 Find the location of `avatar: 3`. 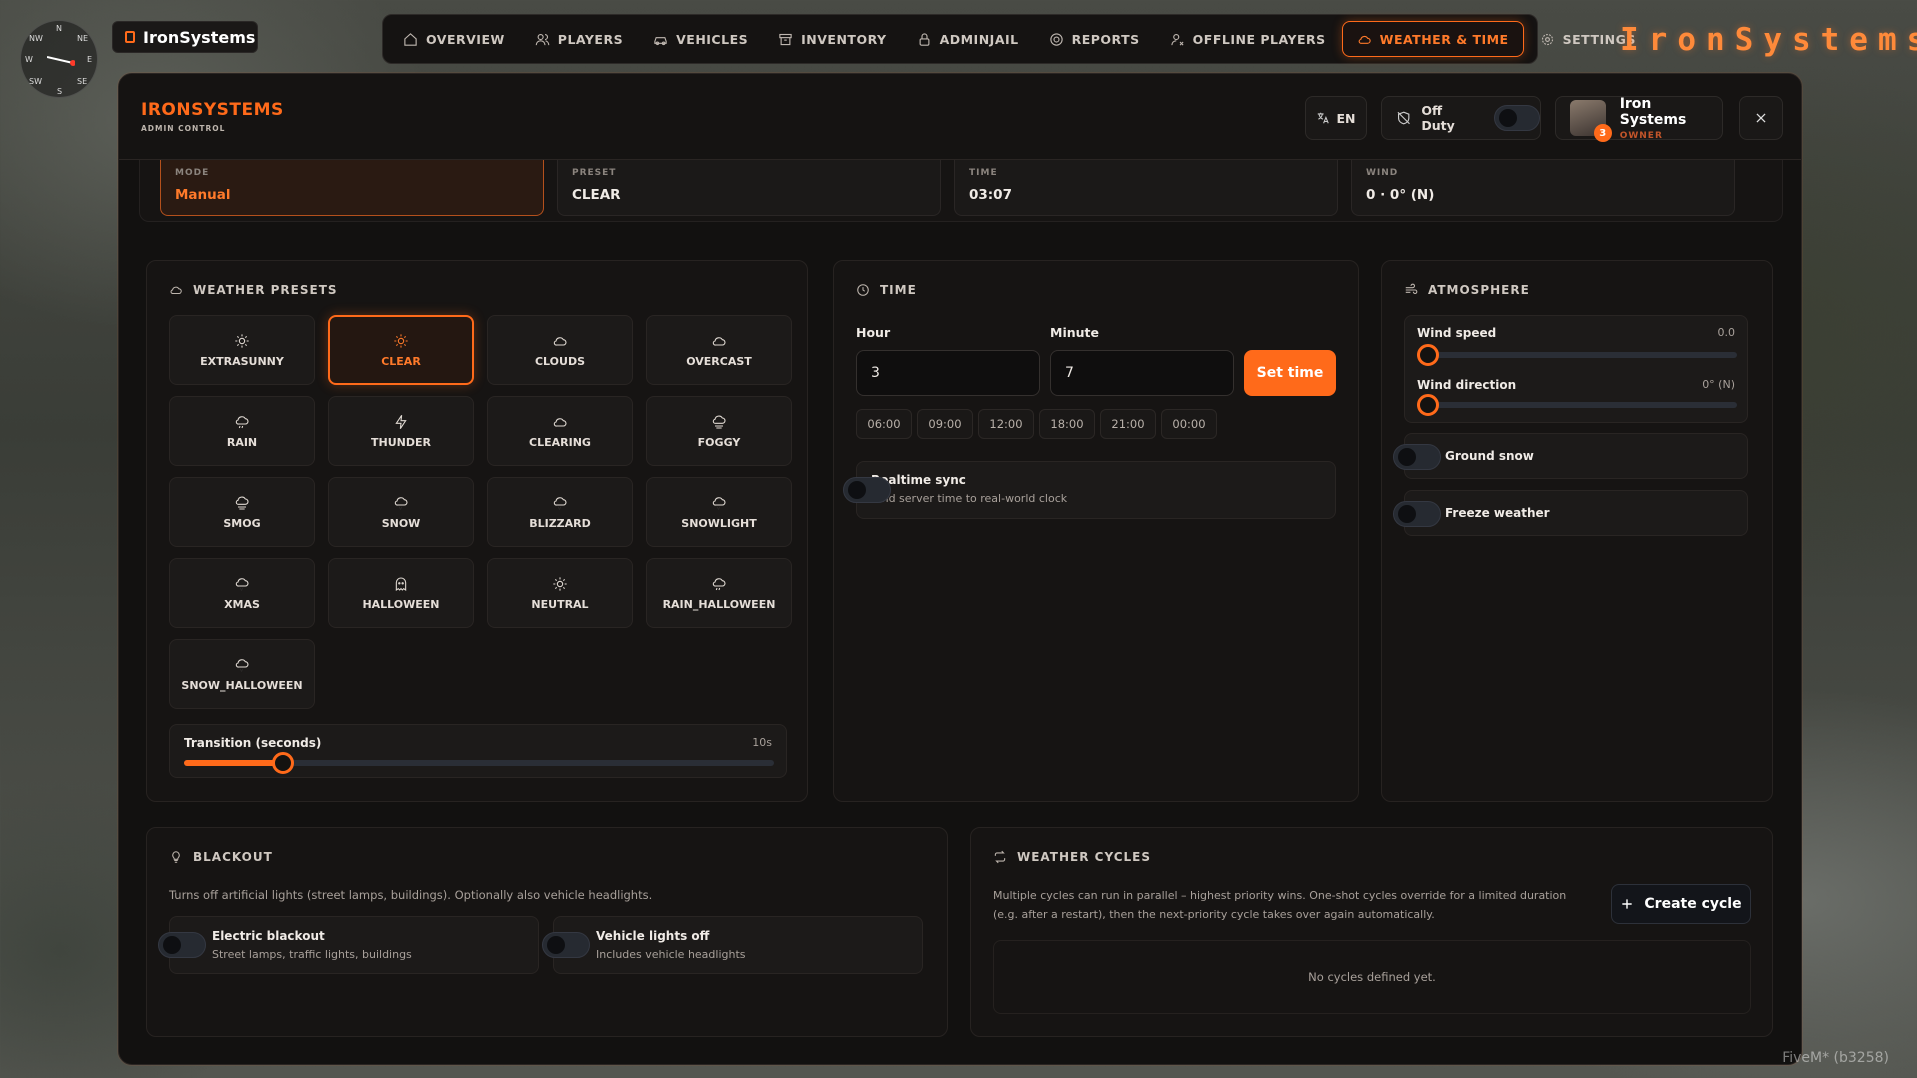

avatar: 3 is located at coordinates (1591, 121).